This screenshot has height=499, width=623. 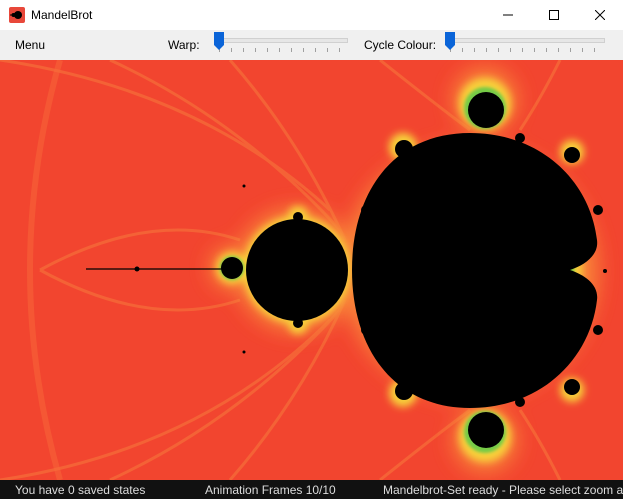 What do you see at coordinates (281, 50) in the screenshot?
I see `warp-slider-ticks` at bounding box center [281, 50].